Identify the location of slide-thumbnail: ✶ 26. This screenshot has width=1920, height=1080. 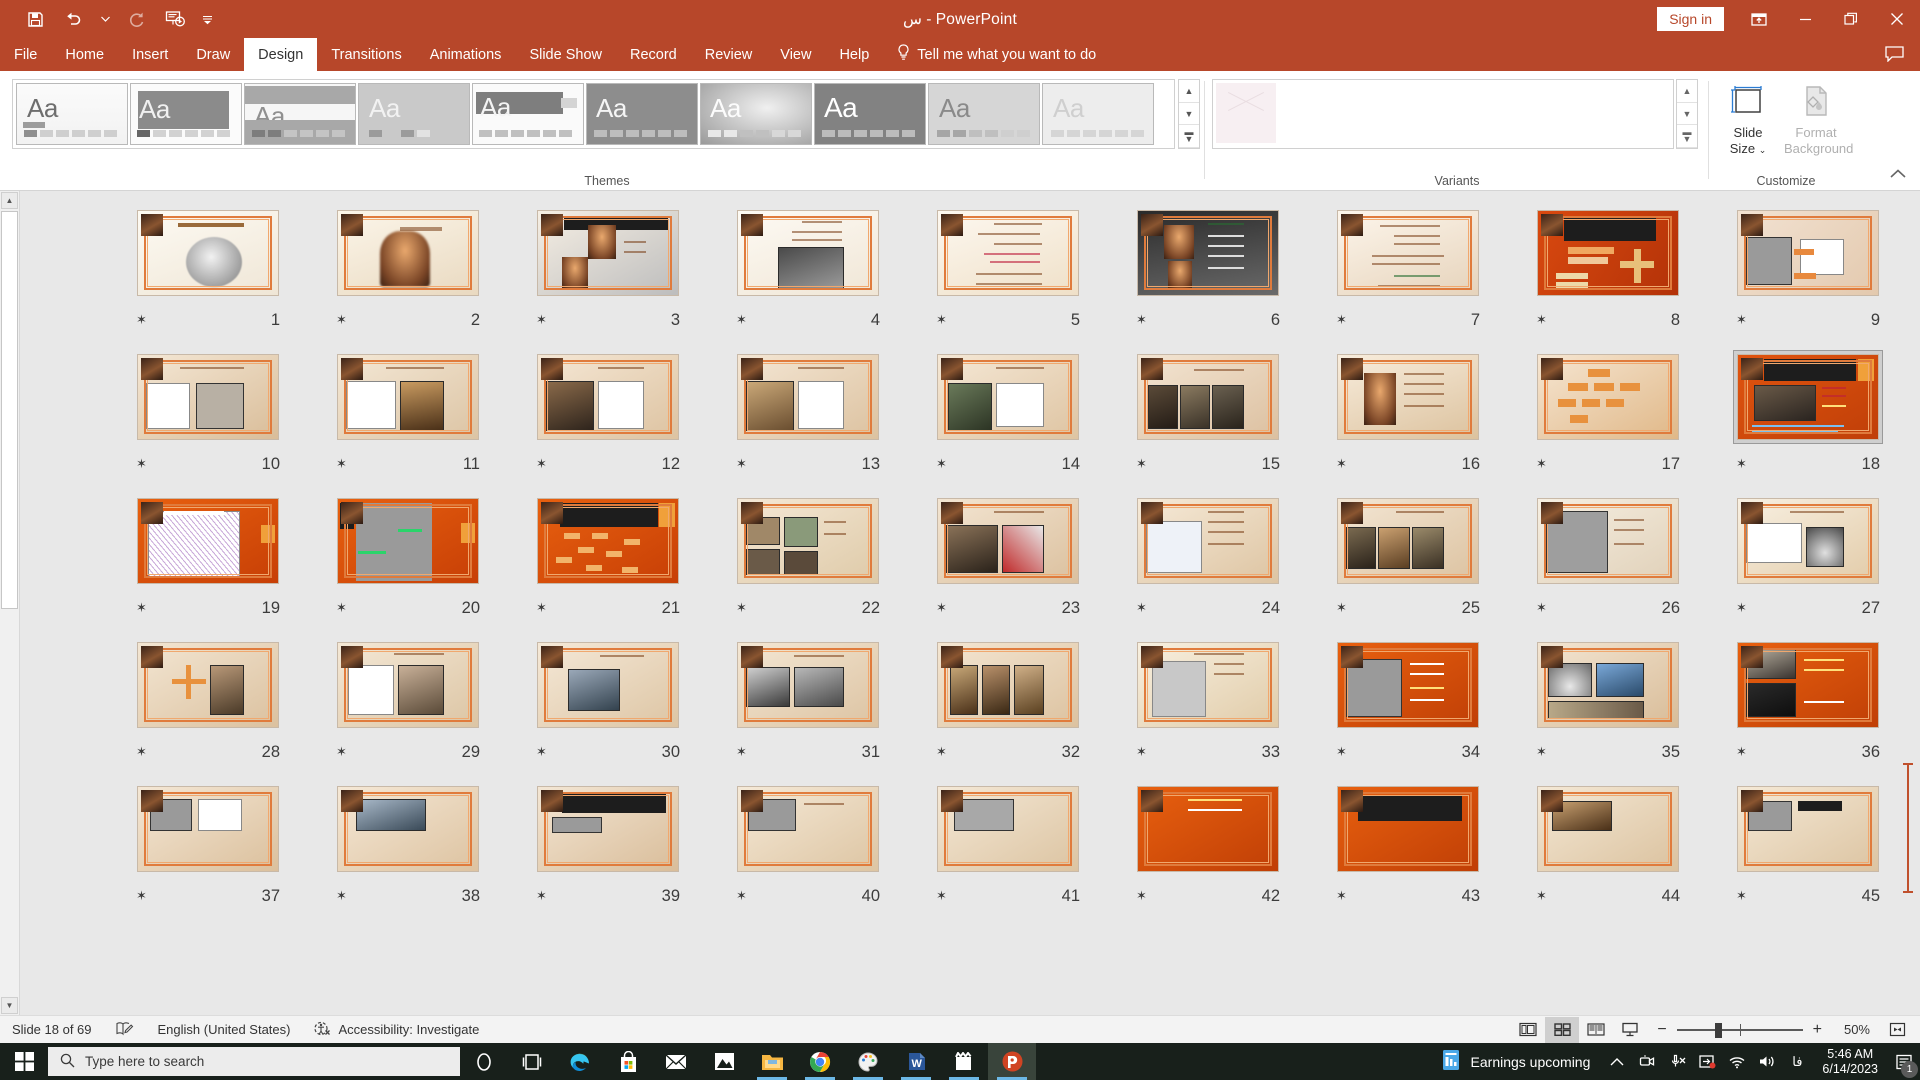
(1608, 556).